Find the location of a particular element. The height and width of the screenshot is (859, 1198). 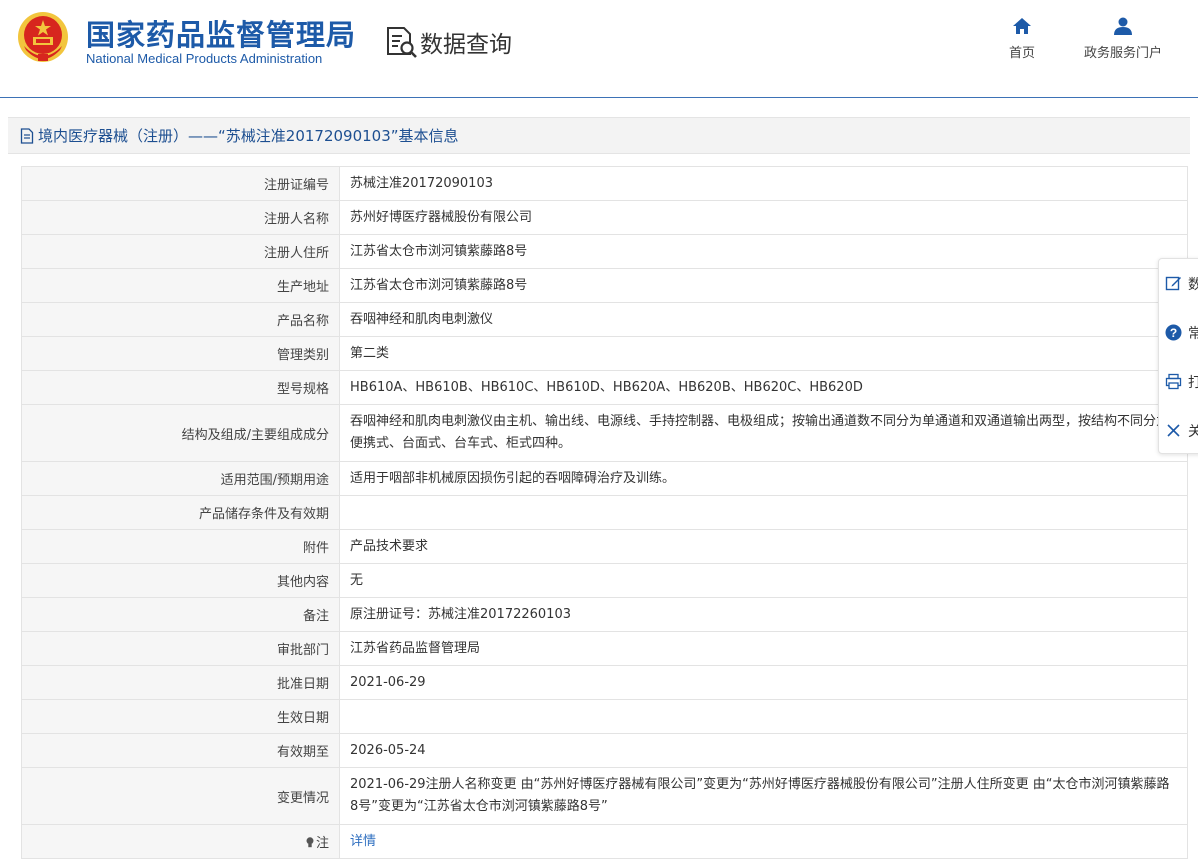

table-row: 管理类别 第二类 is located at coordinates (604, 353).